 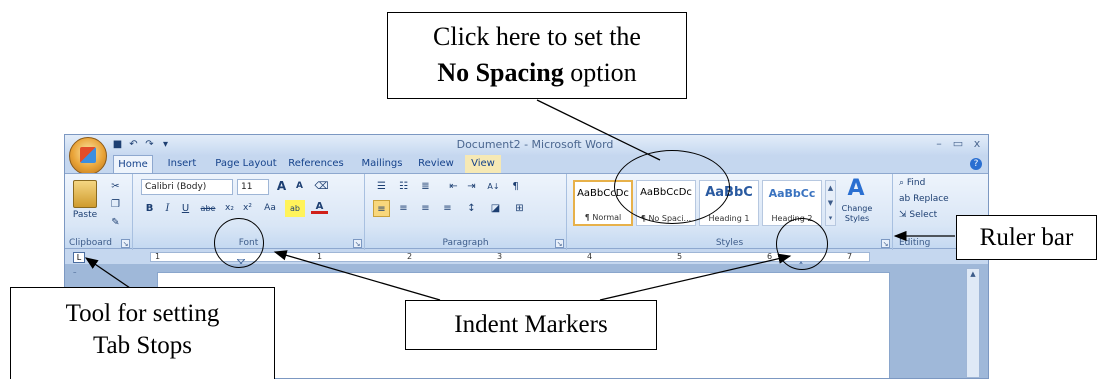 I want to click on callout-tab-stops-line2: Tab Stops, so click(x=142, y=345).